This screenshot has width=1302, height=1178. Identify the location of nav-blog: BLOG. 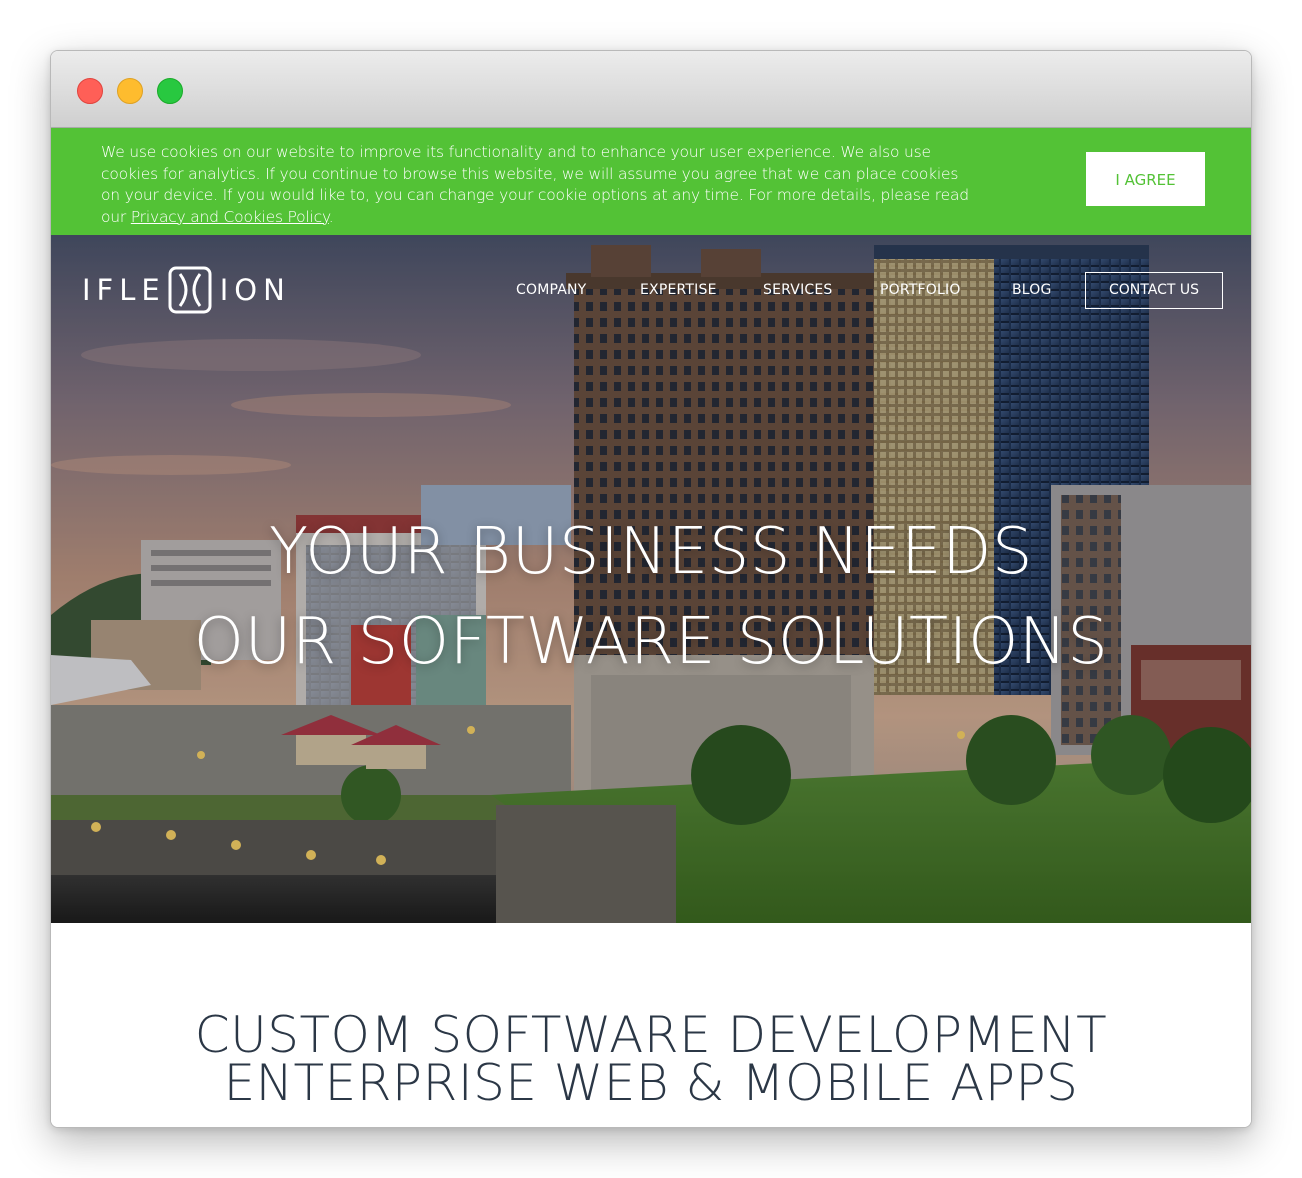
(1032, 290).